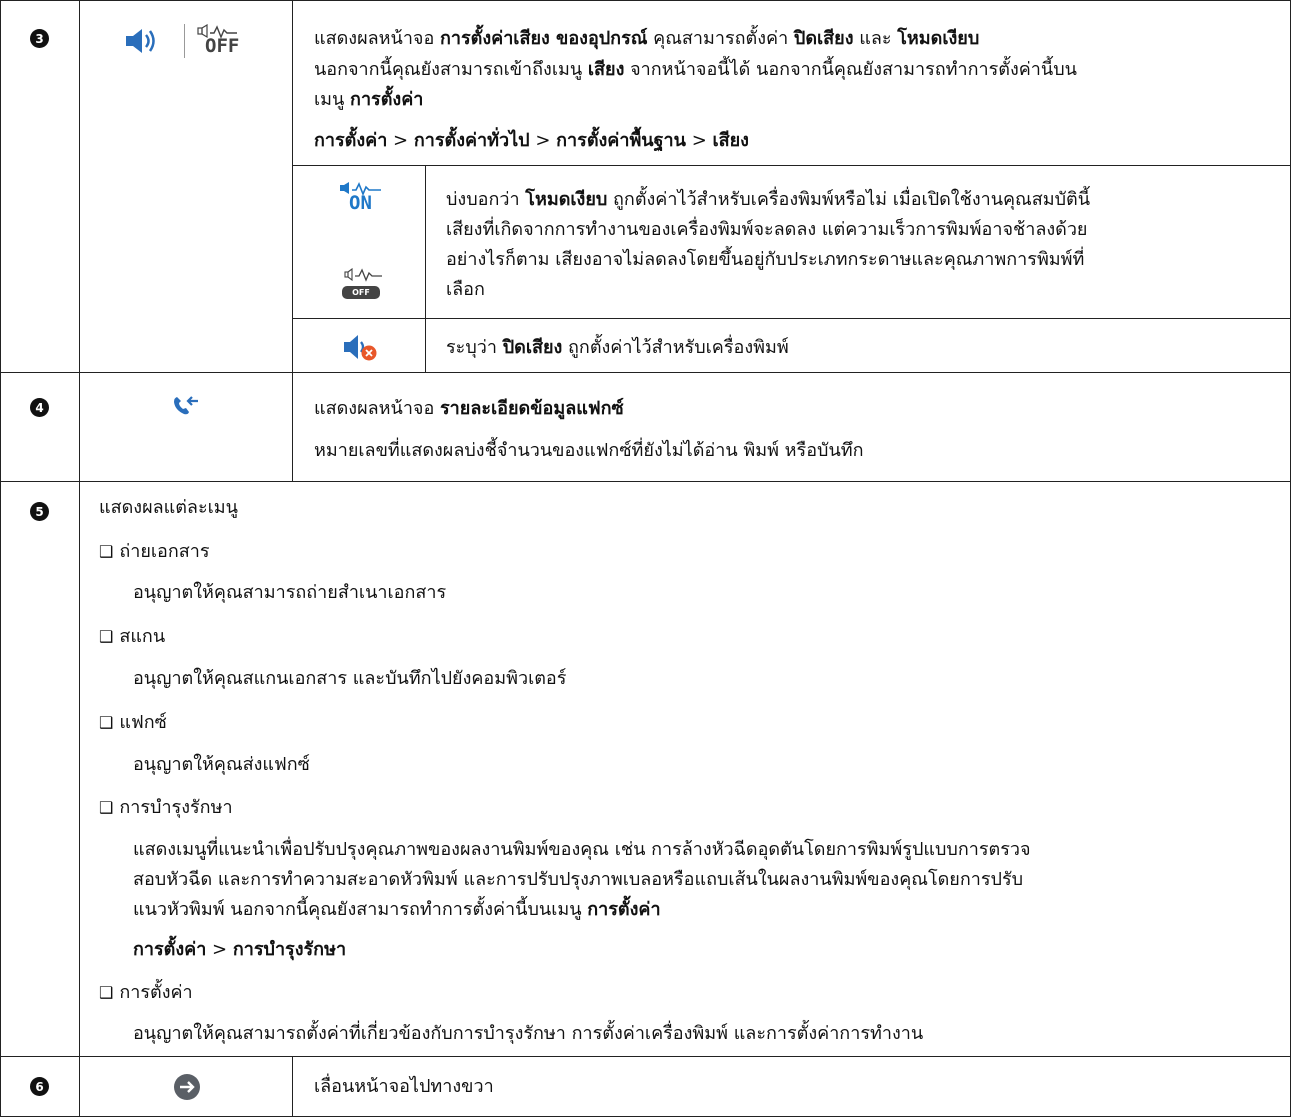 The width and height of the screenshot is (1291, 1117). I want to click on quiet-mode-off-badge: OFF, so click(361, 292).